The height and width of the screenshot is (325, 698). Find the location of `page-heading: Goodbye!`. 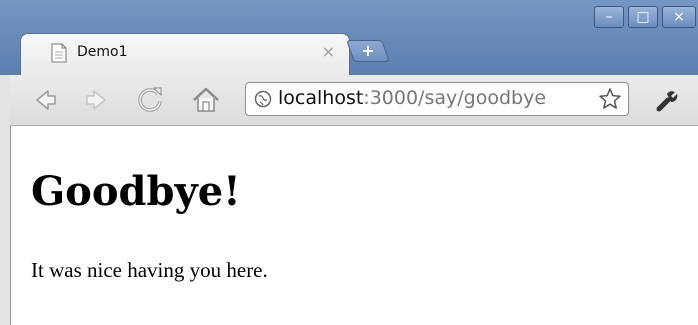

page-heading: Goodbye! is located at coordinates (136, 191).